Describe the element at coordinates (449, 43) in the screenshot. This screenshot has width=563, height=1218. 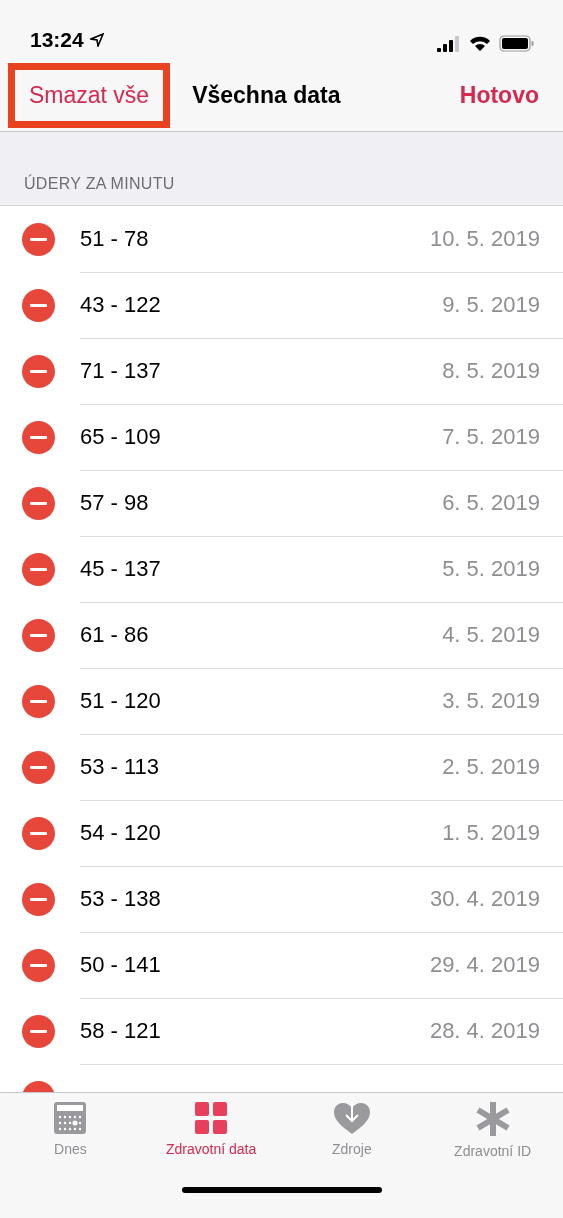
I see `signal-icon` at that location.